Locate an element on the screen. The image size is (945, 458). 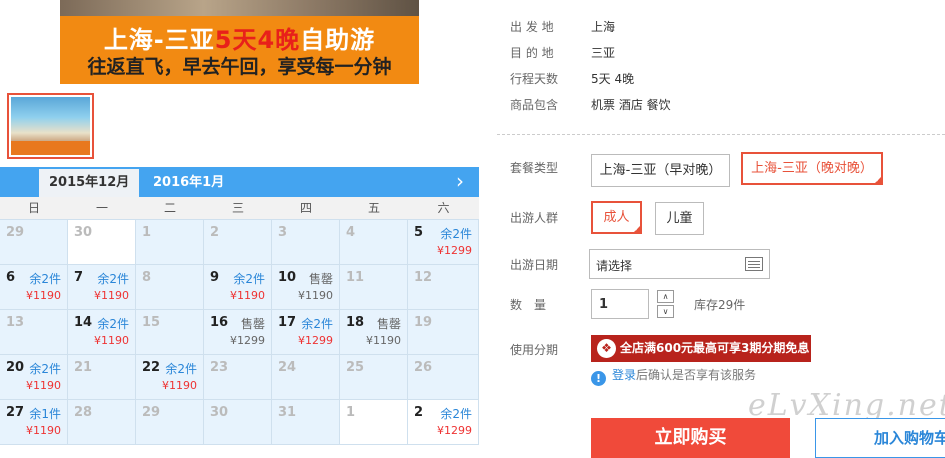
calendar-day-cell: 4 is located at coordinates (374, 242).